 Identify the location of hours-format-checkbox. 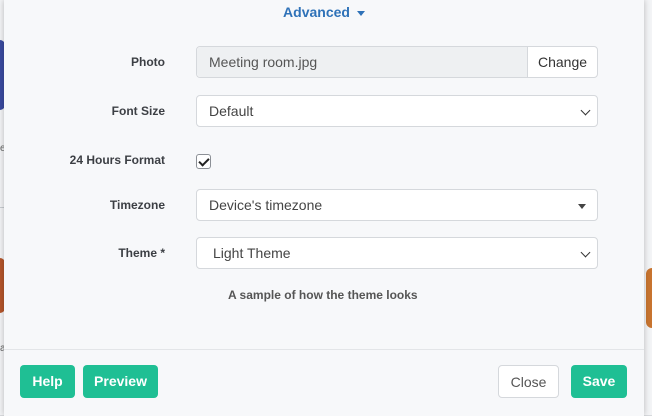
(203, 161).